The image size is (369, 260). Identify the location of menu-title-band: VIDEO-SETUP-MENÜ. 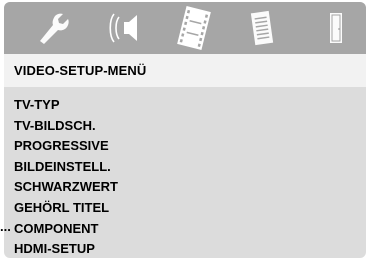
(185, 70).